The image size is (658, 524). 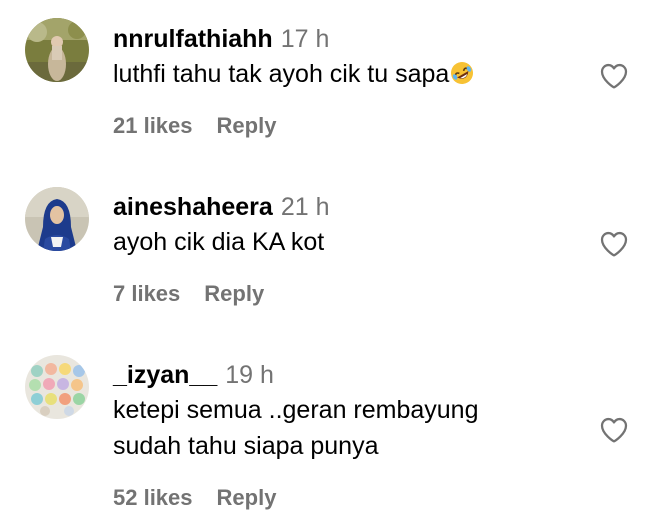 What do you see at coordinates (343, 242) in the screenshot?
I see `comment-text: ayoh cik dia KA kot` at bounding box center [343, 242].